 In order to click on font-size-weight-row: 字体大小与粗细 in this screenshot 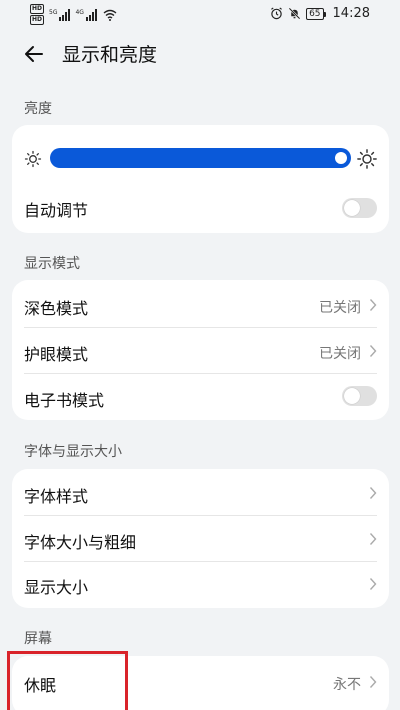, I will do `click(200, 538)`.